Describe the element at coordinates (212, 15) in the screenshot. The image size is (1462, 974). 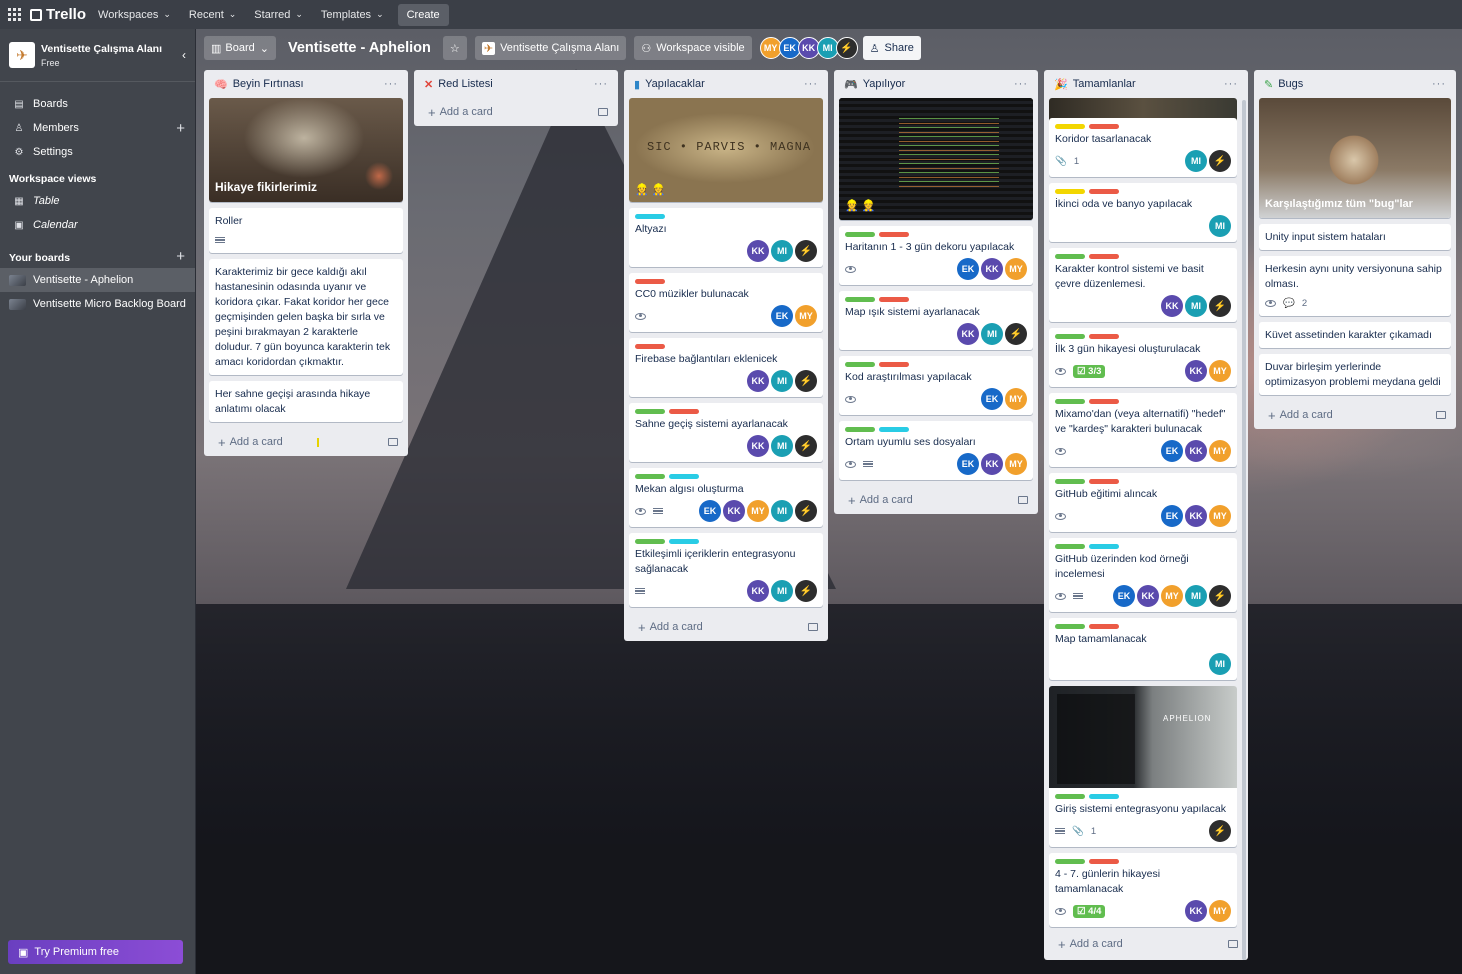
I see `recent-menu: Recent ⌄` at that location.